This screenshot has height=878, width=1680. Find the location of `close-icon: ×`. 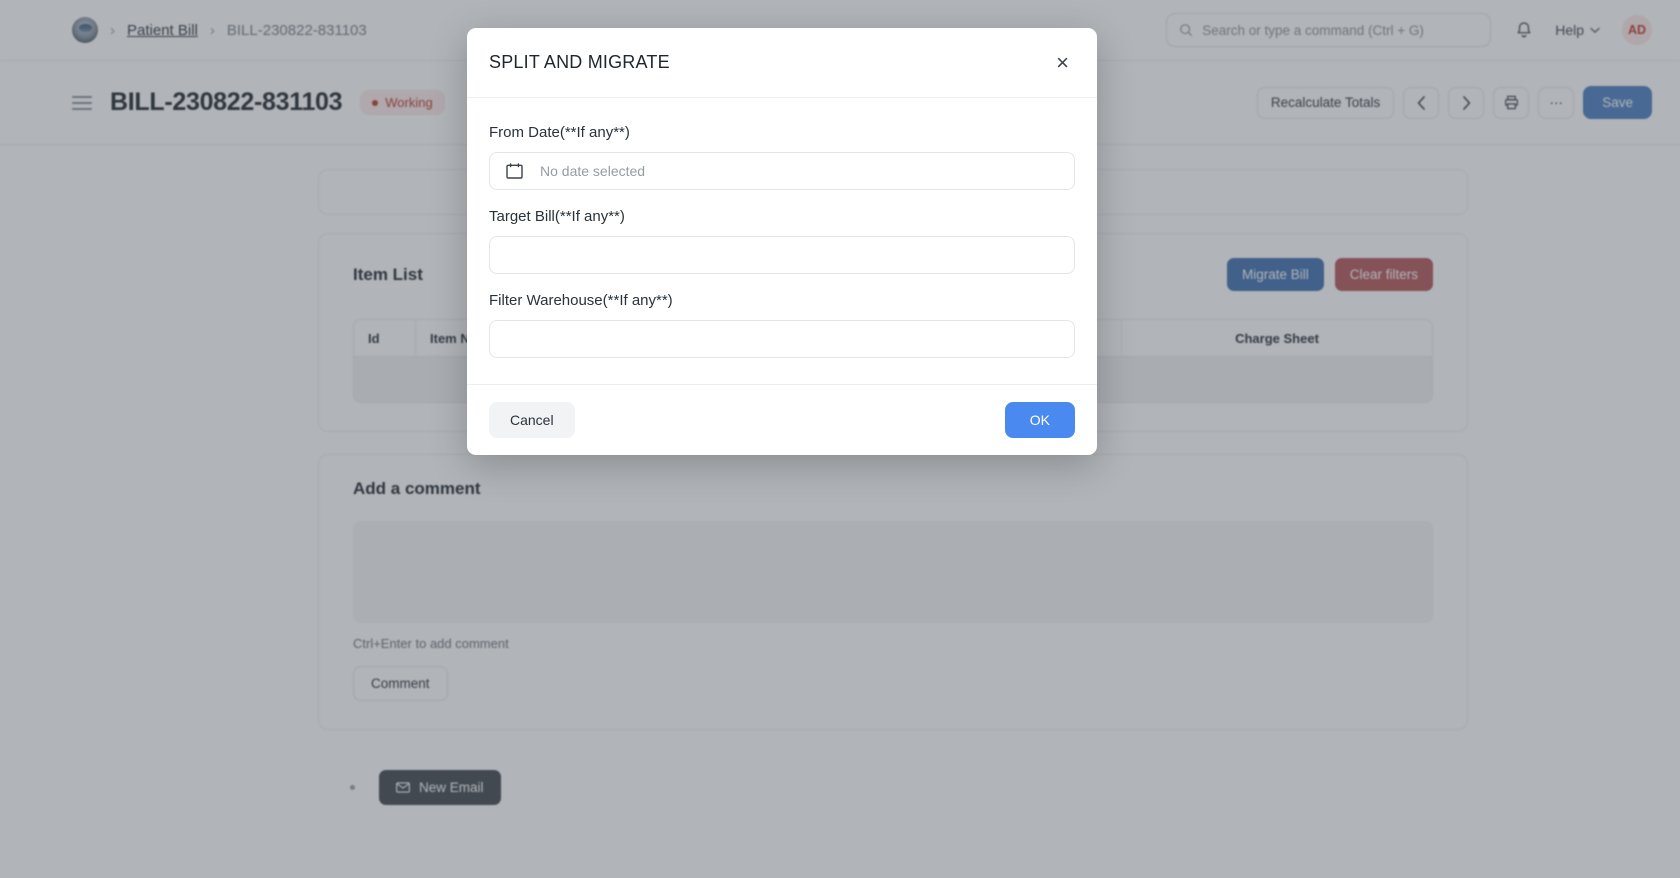

close-icon: × is located at coordinates (1062, 63).